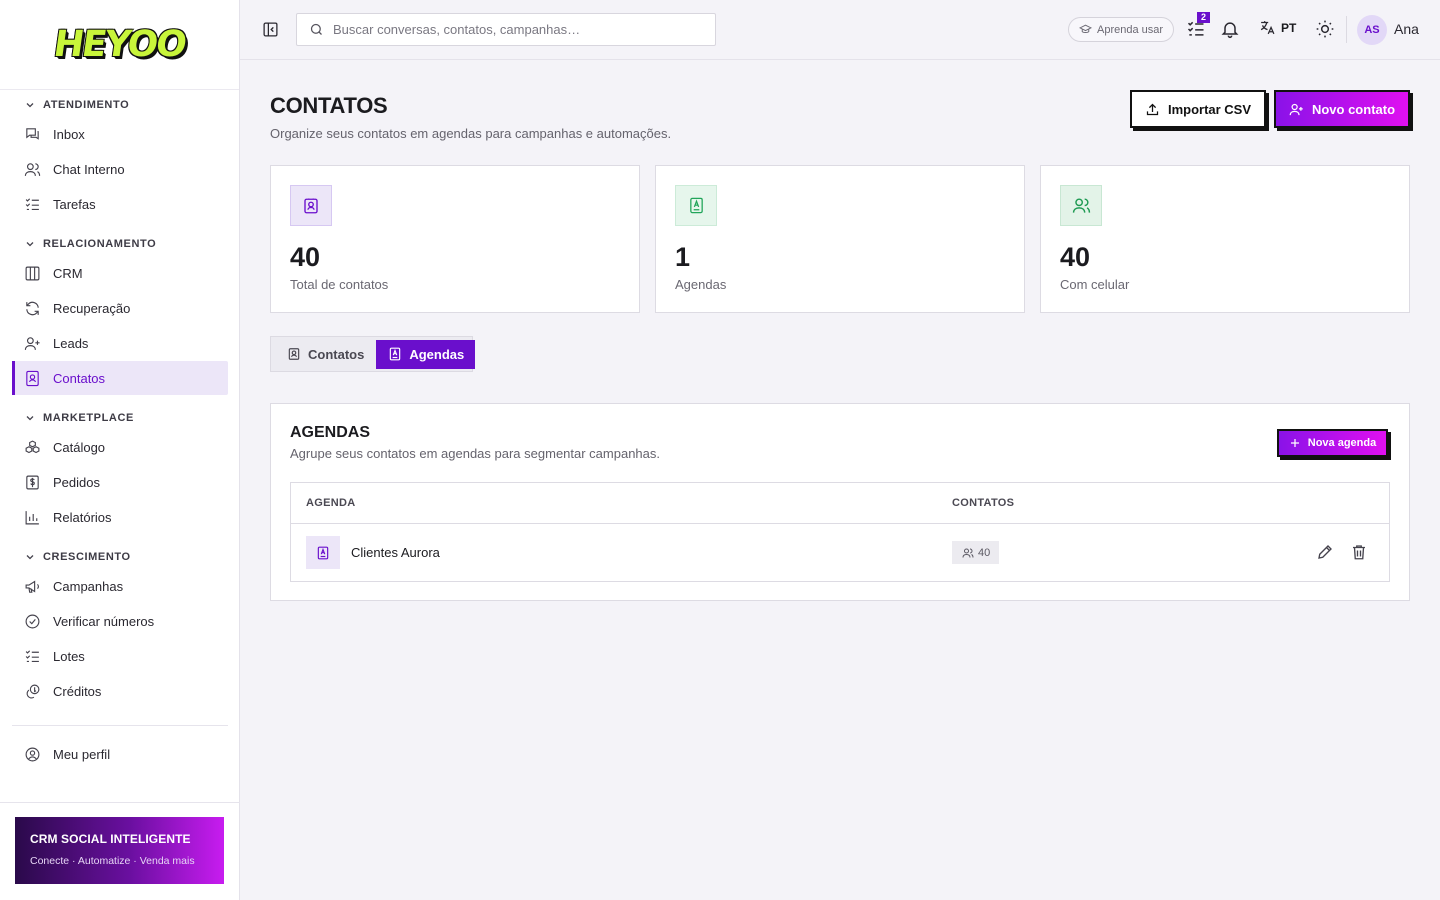  What do you see at coordinates (336, 354) in the screenshot?
I see `tab-label: Contatos` at bounding box center [336, 354].